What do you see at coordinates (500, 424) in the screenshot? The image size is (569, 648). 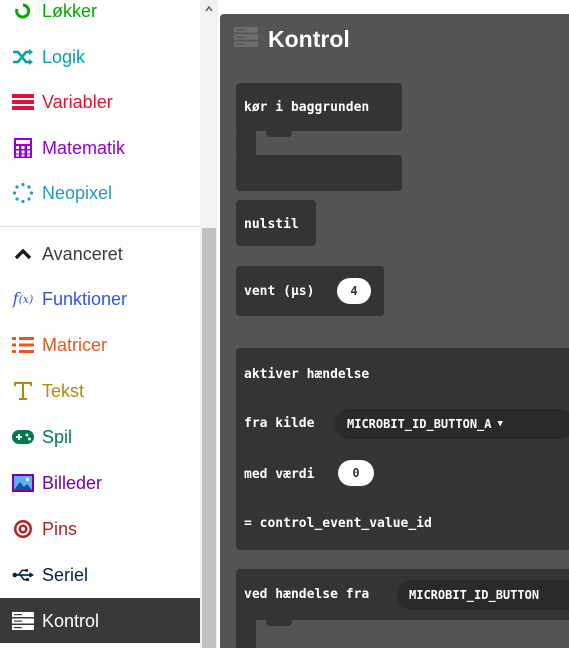 I see `dropdown-arrow-icon: ▼` at bounding box center [500, 424].